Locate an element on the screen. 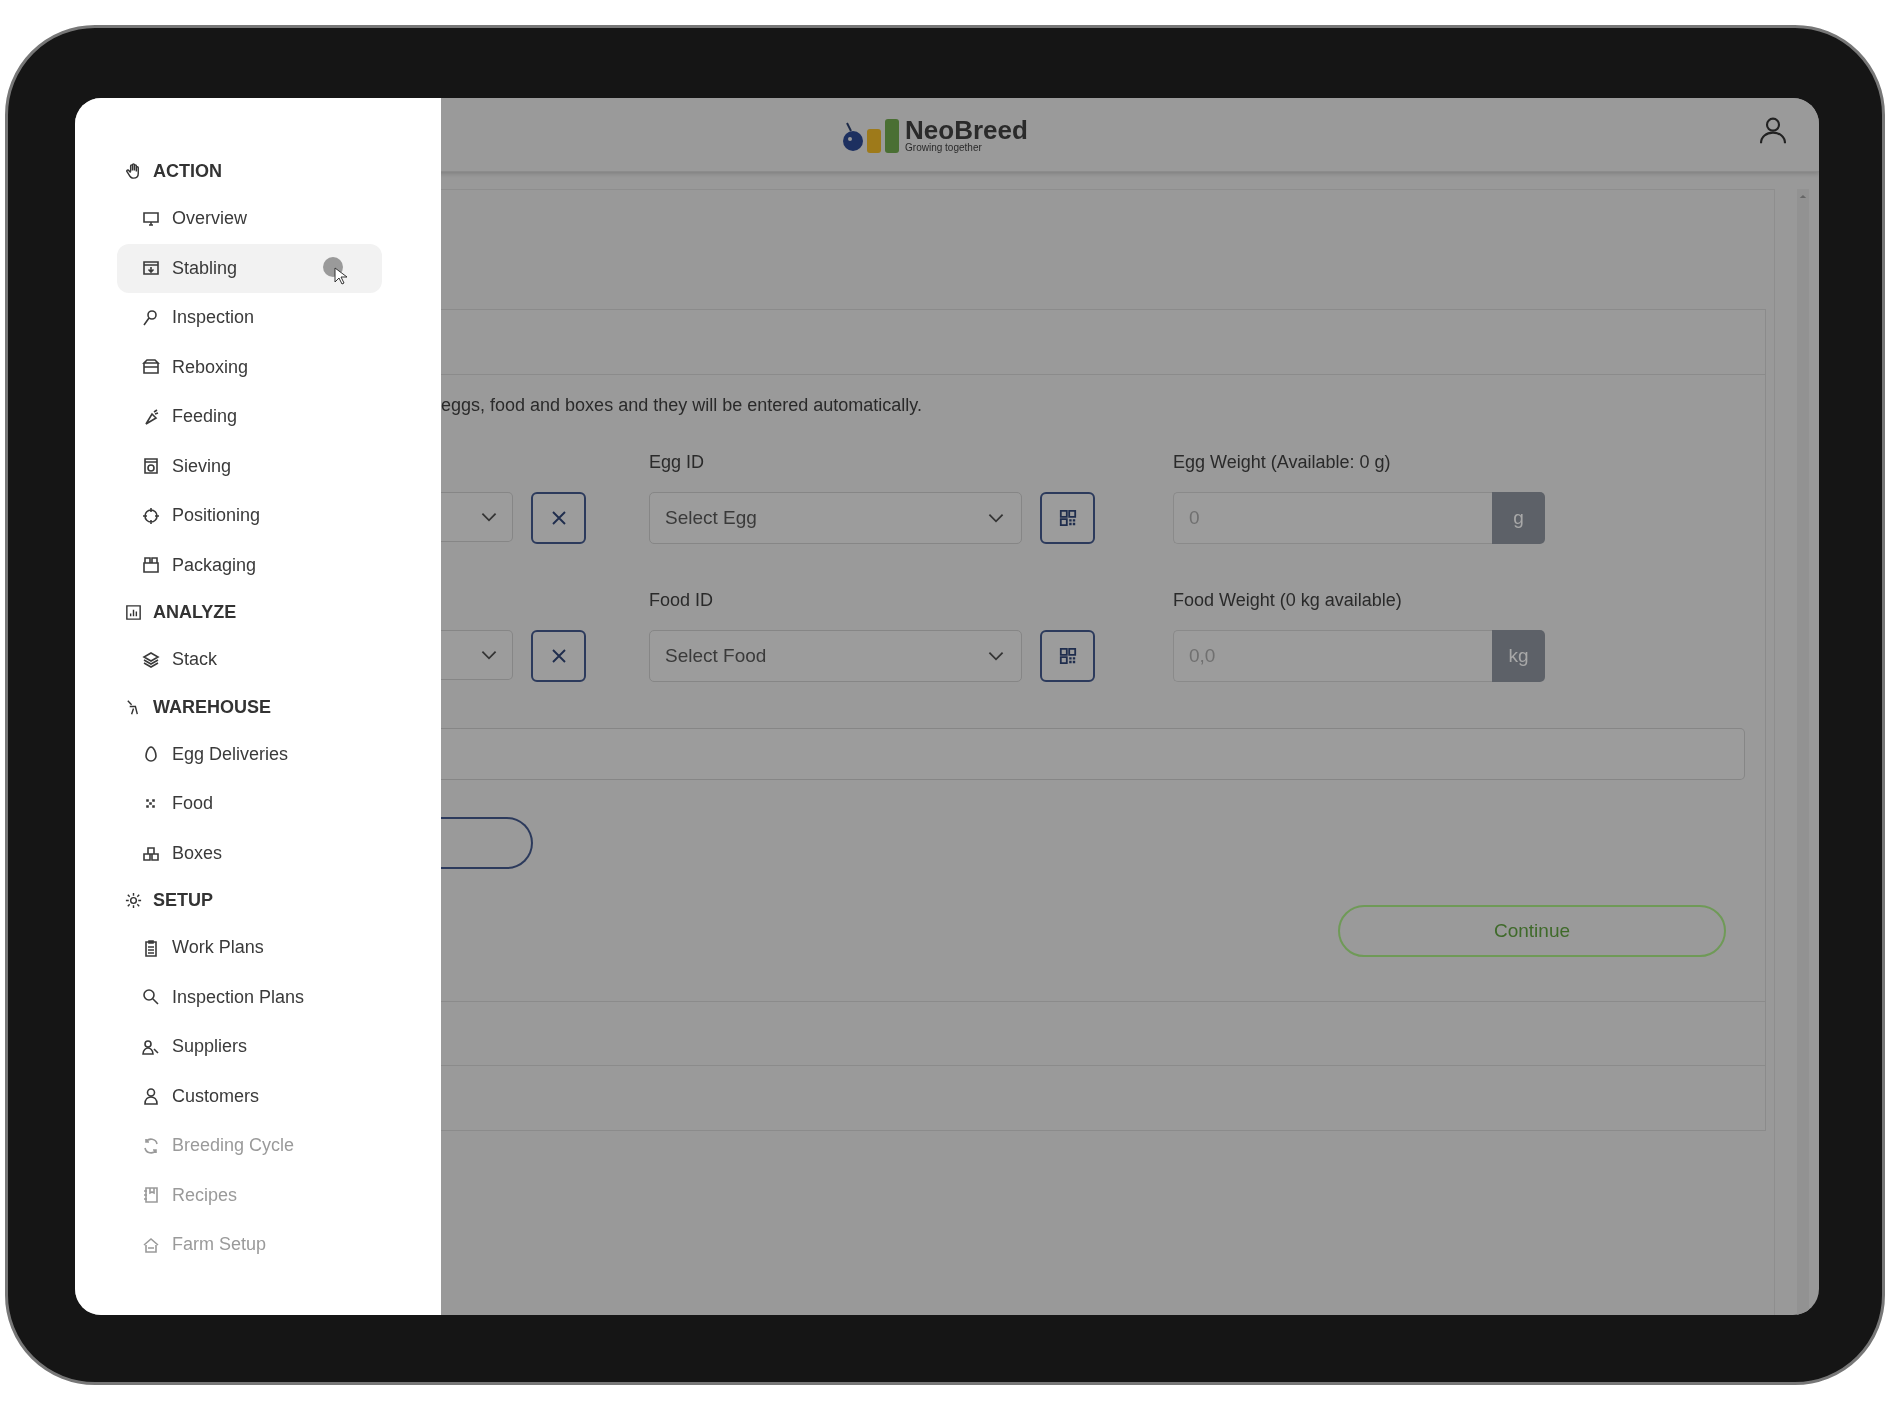 The image size is (1890, 1417). nav-item: Boxes is located at coordinates (249, 853).